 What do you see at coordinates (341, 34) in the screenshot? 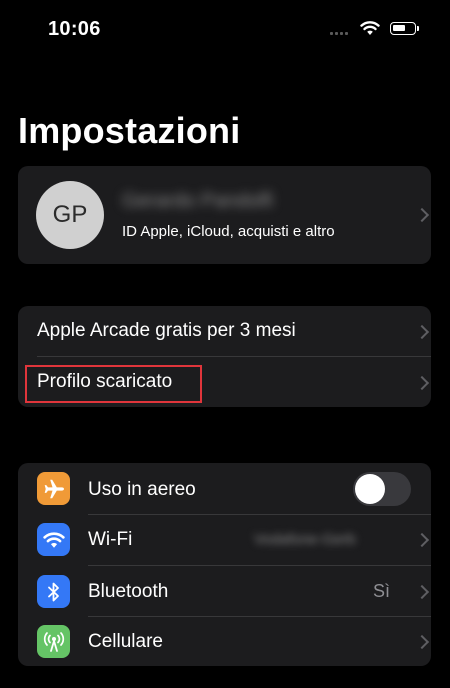
I see `signal-strength-icon` at bounding box center [341, 34].